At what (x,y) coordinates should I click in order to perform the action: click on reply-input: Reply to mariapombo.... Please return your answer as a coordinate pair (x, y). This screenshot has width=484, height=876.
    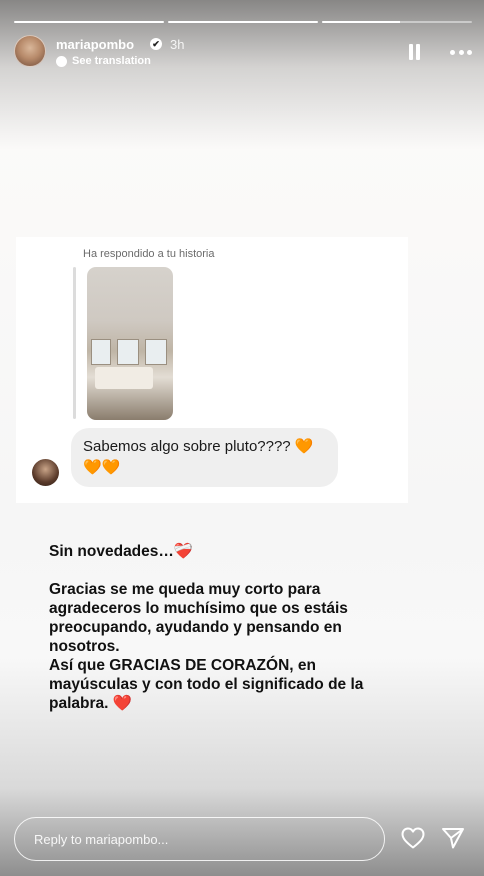
    Looking at the image, I should click on (199, 839).